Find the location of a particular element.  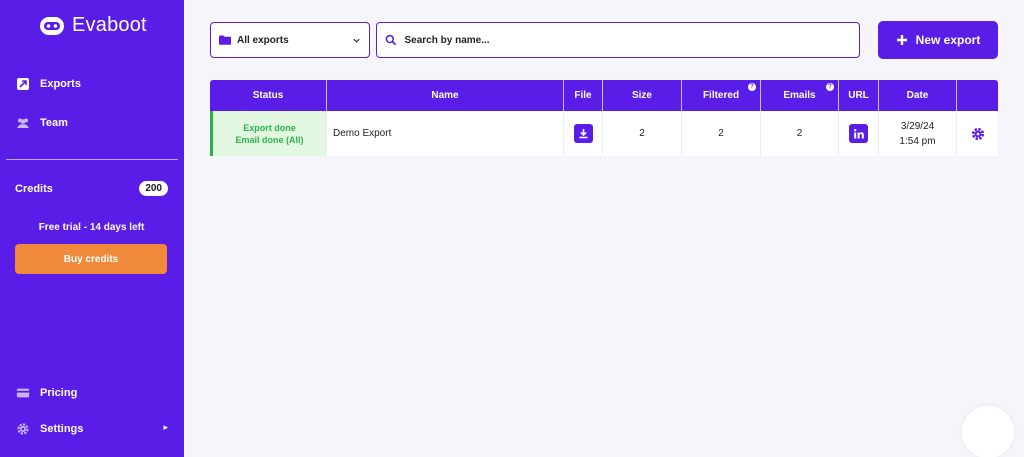

search-box is located at coordinates (618, 40).